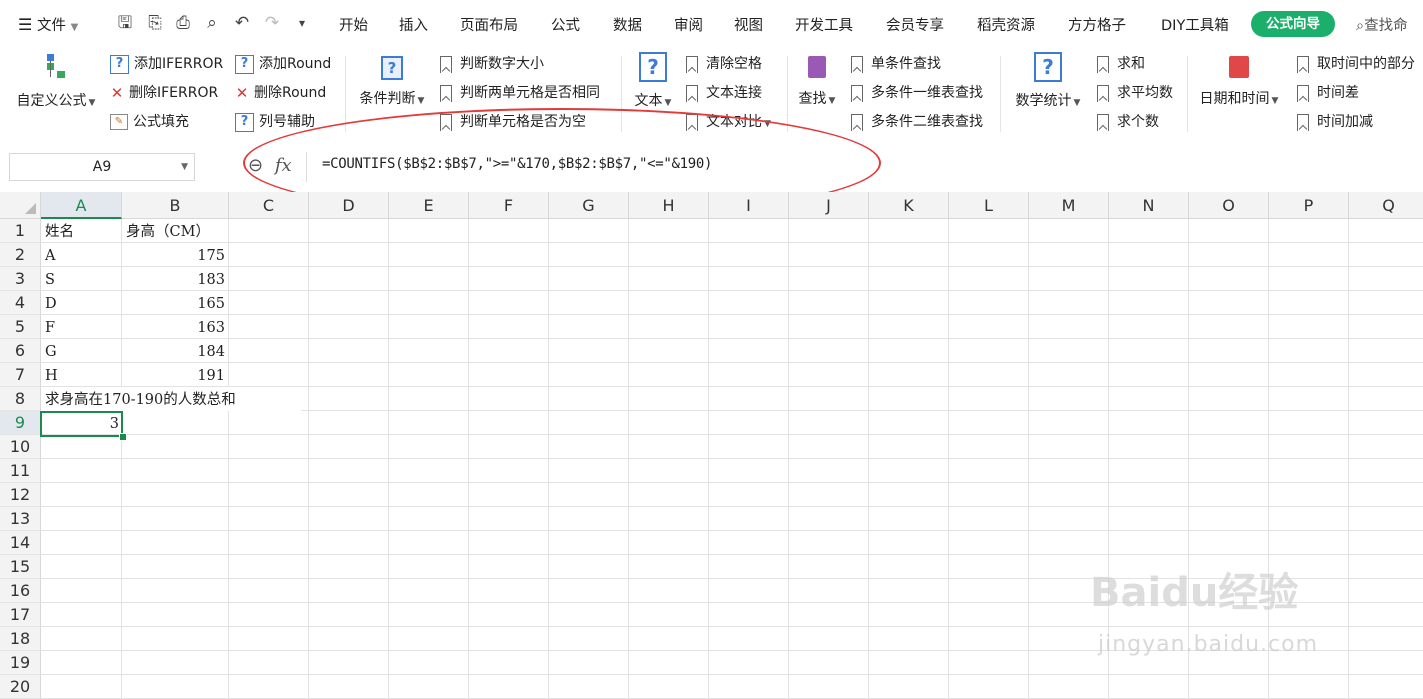 This screenshot has width=1423, height=699. What do you see at coordinates (722, 64) in the screenshot?
I see `clear-space-button: 清除空格` at bounding box center [722, 64].